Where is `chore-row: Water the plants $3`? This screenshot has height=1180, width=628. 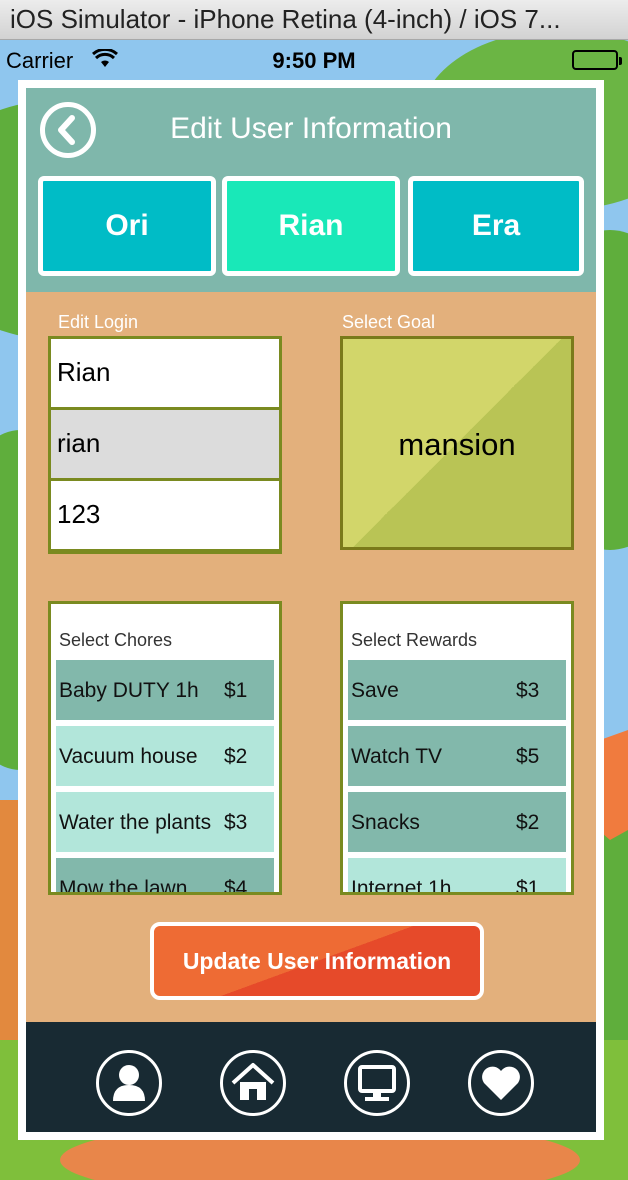
chore-row: Water the plants $3 is located at coordinates (165, 822).